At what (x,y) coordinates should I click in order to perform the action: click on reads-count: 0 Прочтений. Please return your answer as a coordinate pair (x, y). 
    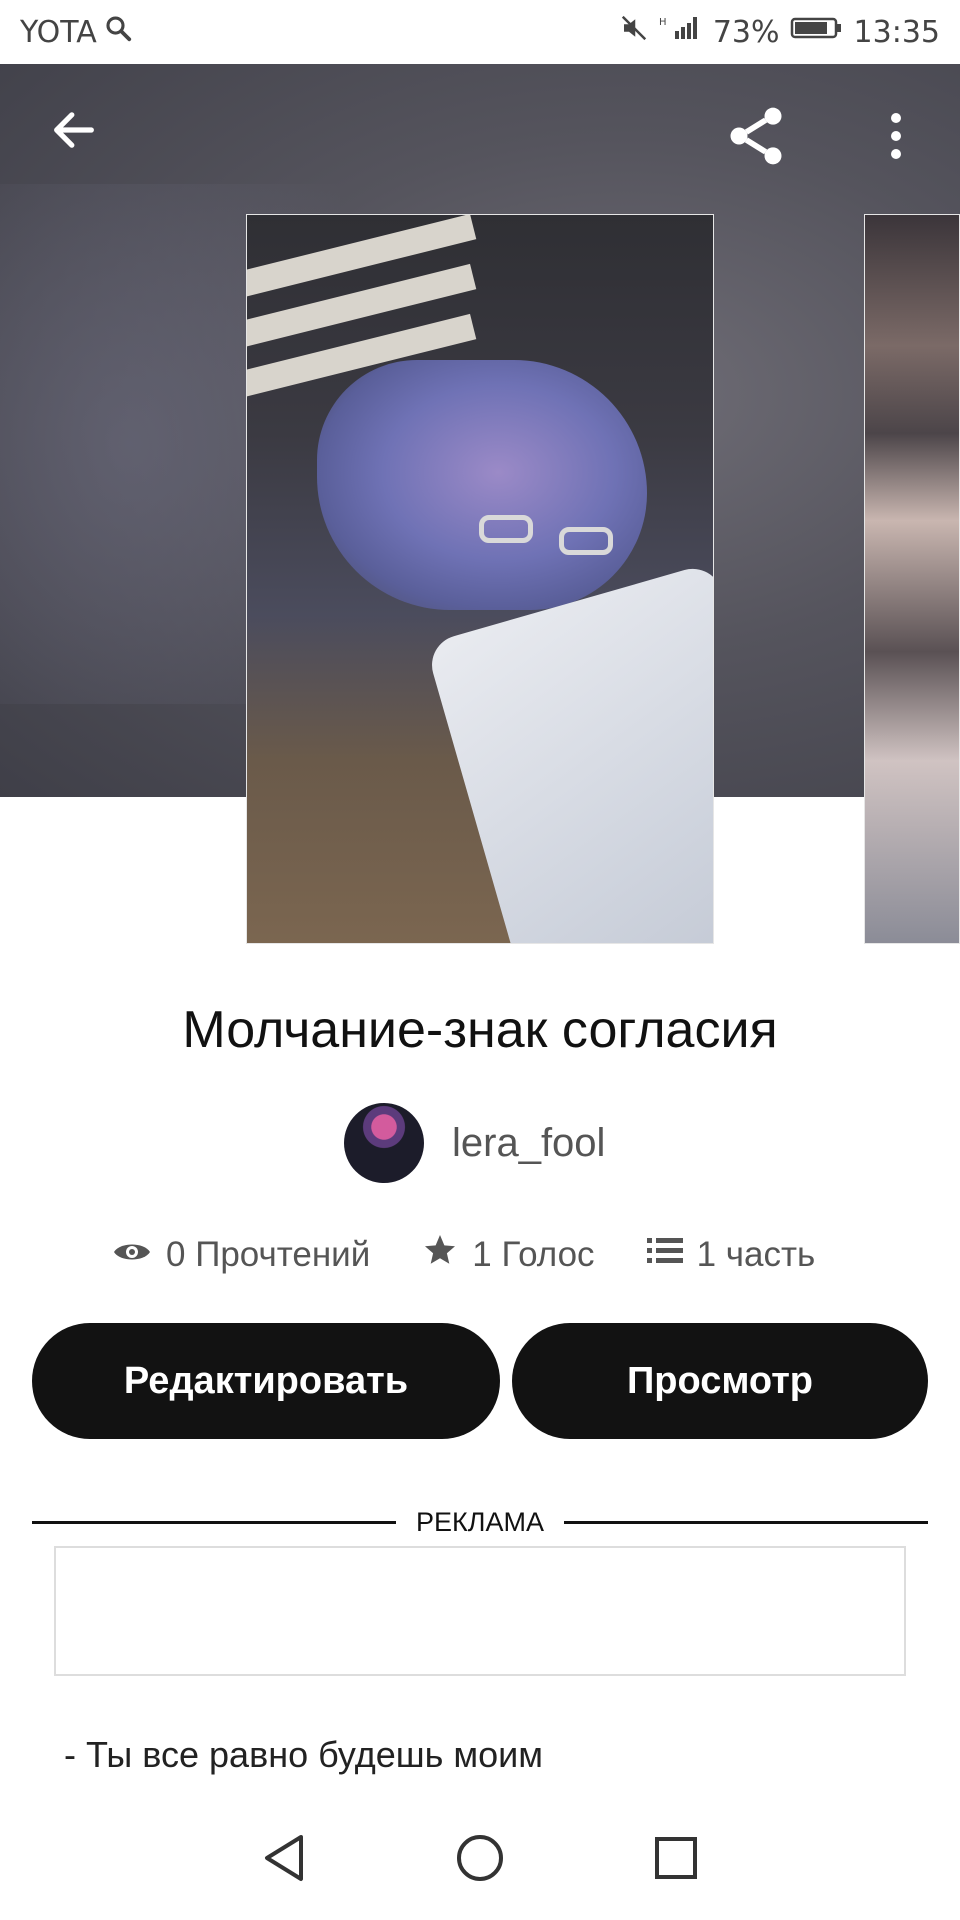
    Looking at the image, I should click on (268, 1254).